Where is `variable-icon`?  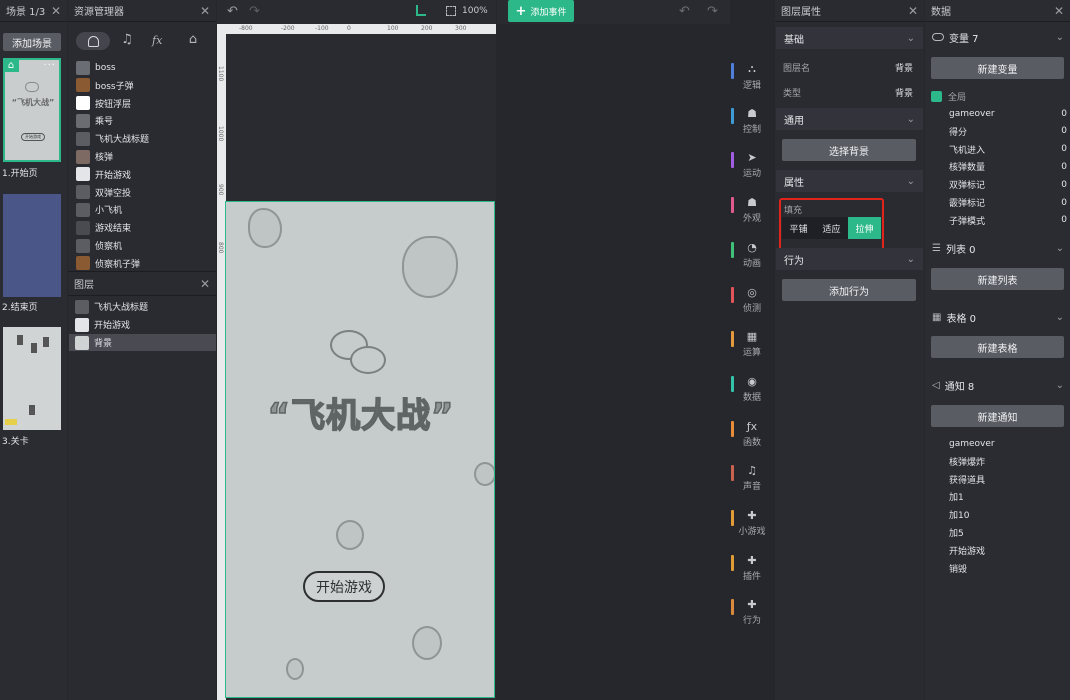
variable-icon is located at coordinates (938, 37).